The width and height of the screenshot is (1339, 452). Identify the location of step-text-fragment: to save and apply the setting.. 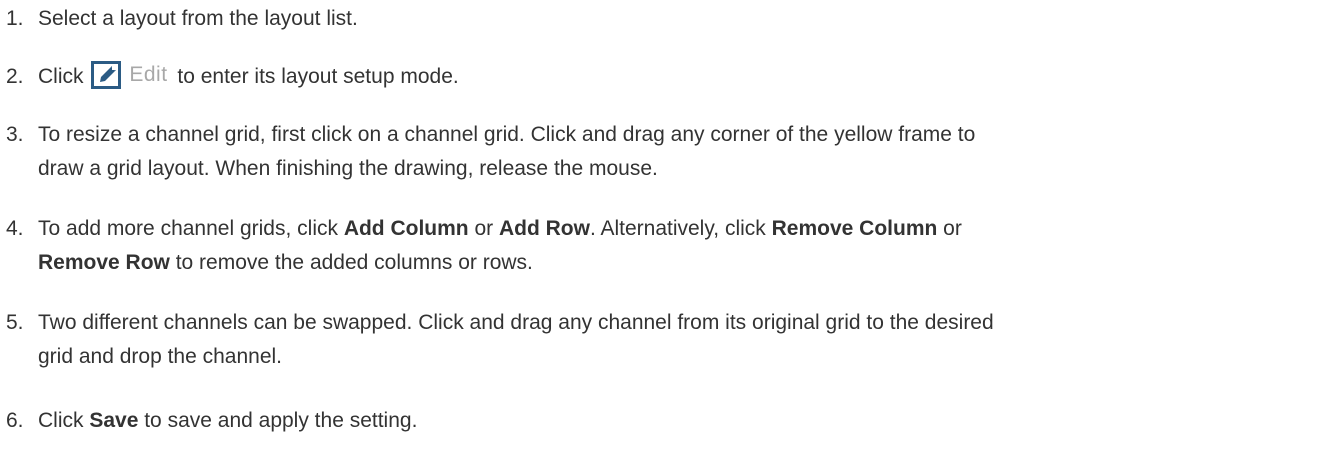
(278, 420).